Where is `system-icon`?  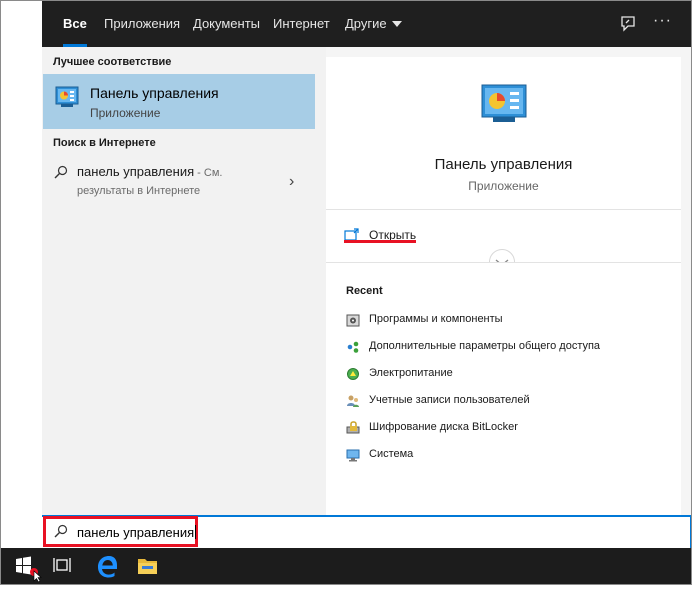
system-icon is located at coordinates (353, 455).